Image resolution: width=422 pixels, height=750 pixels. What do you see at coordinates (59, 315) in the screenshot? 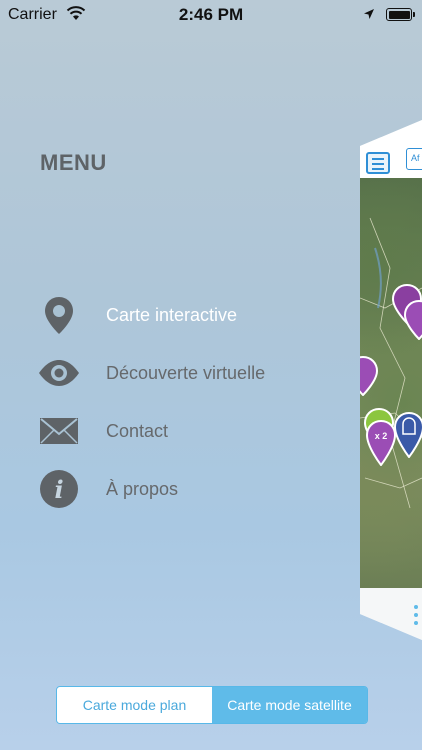
I see `location-pin-icon` at bounding box center [59, 315].